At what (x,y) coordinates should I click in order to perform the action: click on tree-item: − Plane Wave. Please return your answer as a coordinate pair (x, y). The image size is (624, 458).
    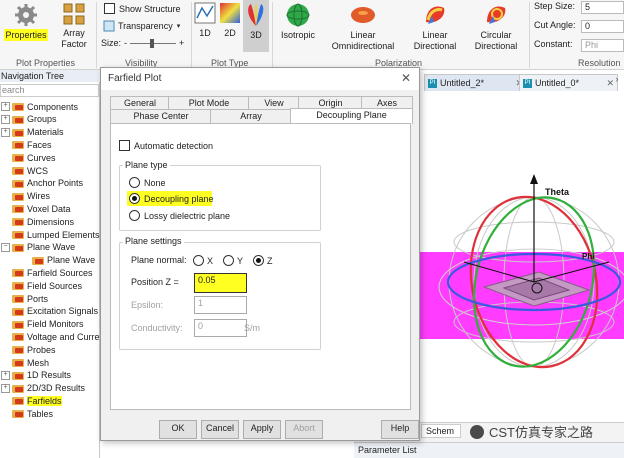
    Looking at the image, I should click on (37, 247).